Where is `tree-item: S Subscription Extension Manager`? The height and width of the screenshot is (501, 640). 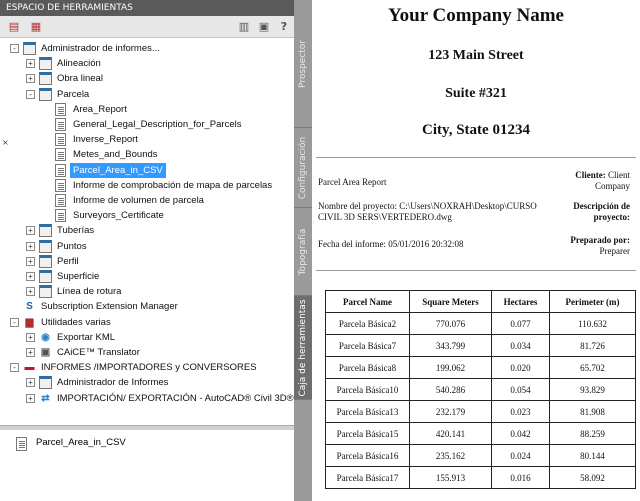 tree-item: S Subscription Extension Manager is located at coordinates (147, 306).